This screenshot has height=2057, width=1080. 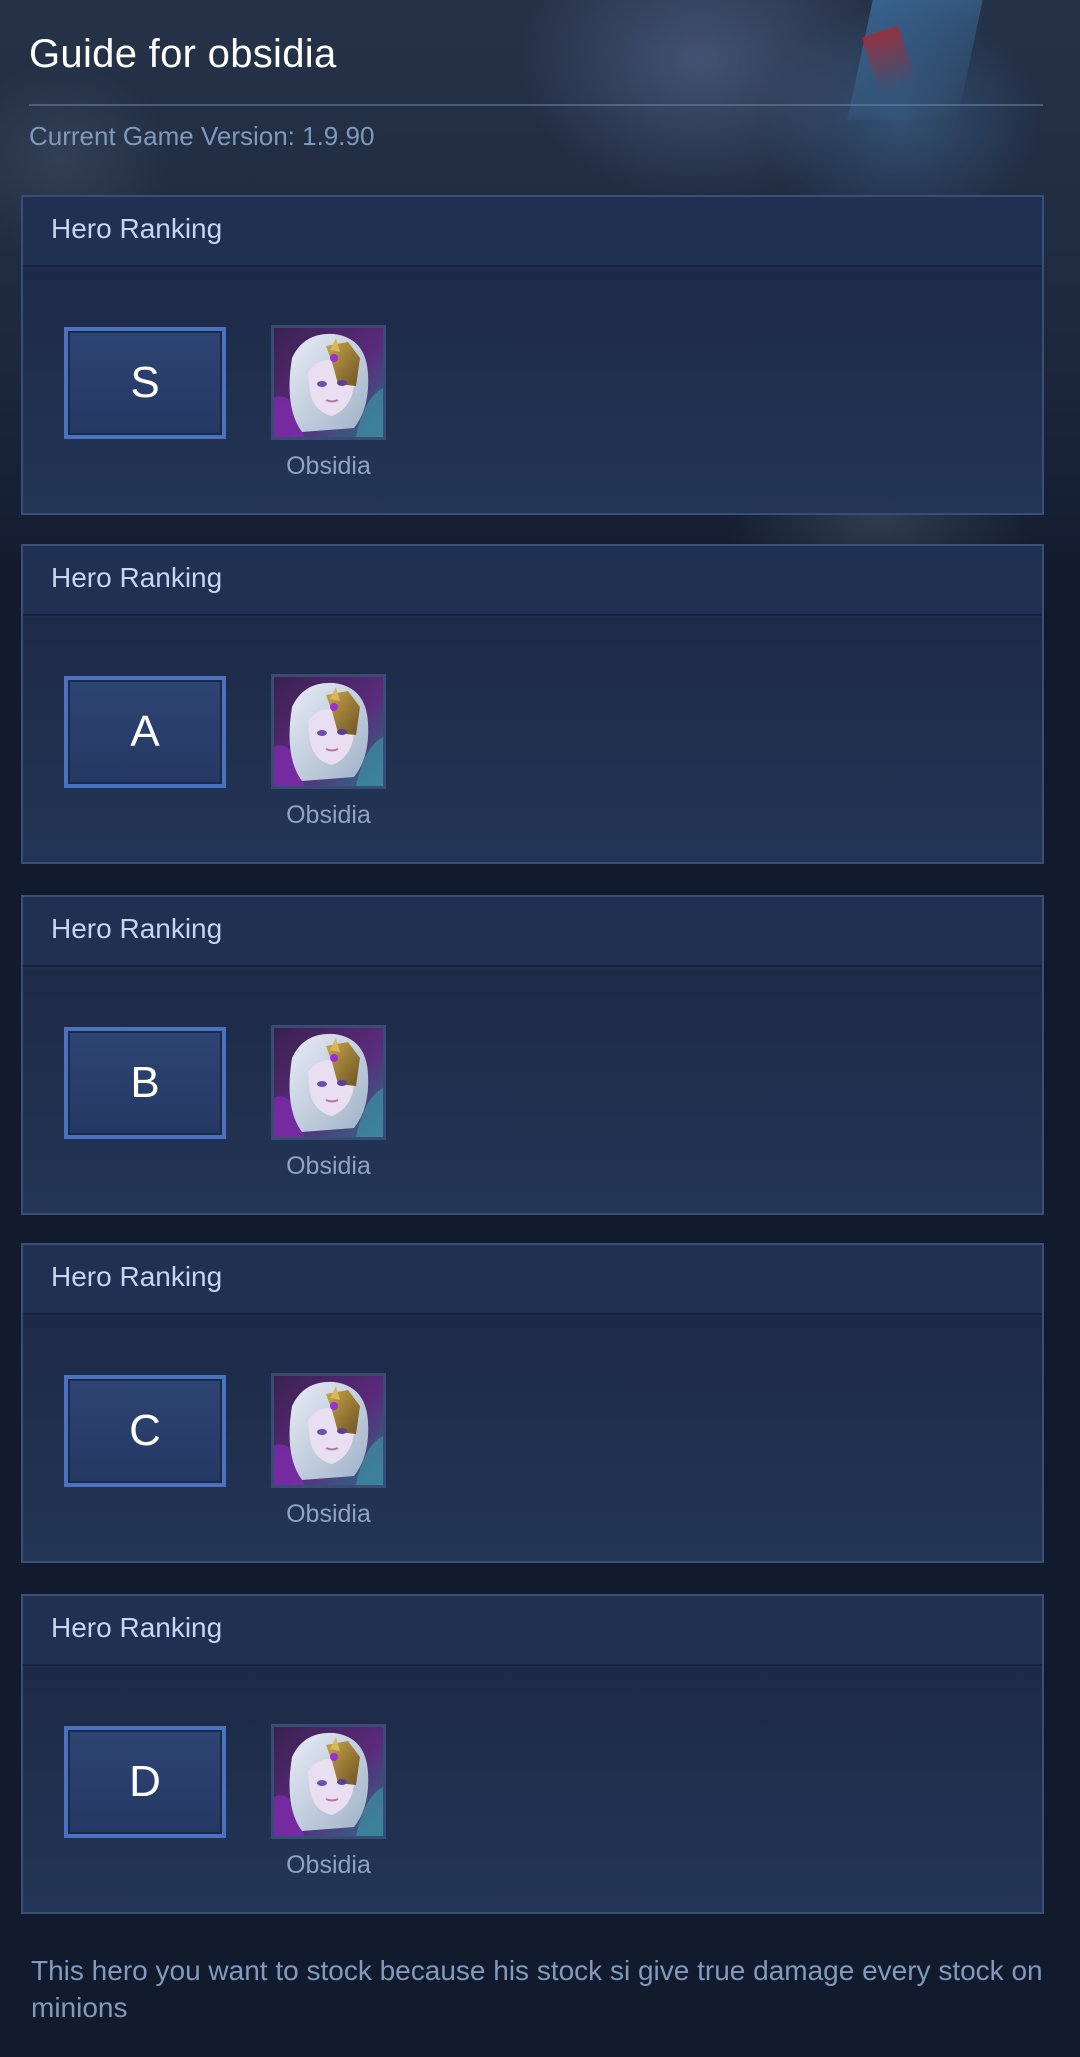 I want to click on tier-letter: C, so click(x=145, y=1430).